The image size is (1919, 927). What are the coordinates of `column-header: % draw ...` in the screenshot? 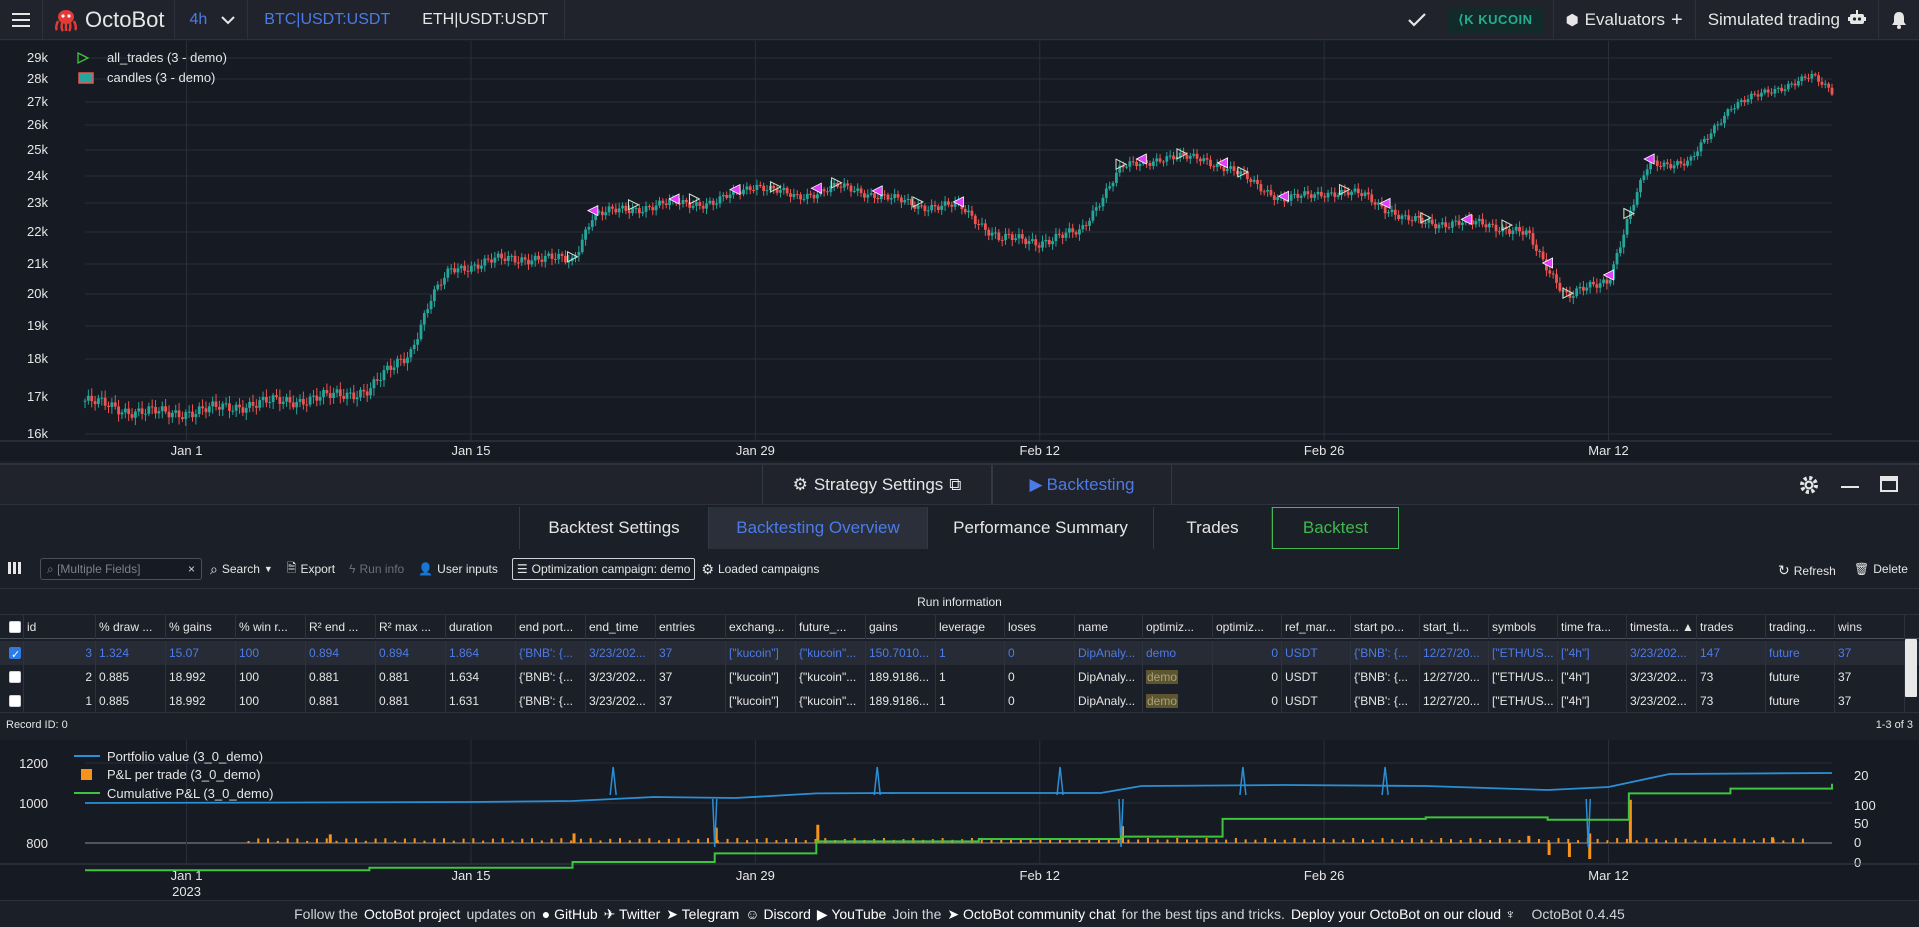 It's located at (131, 627).